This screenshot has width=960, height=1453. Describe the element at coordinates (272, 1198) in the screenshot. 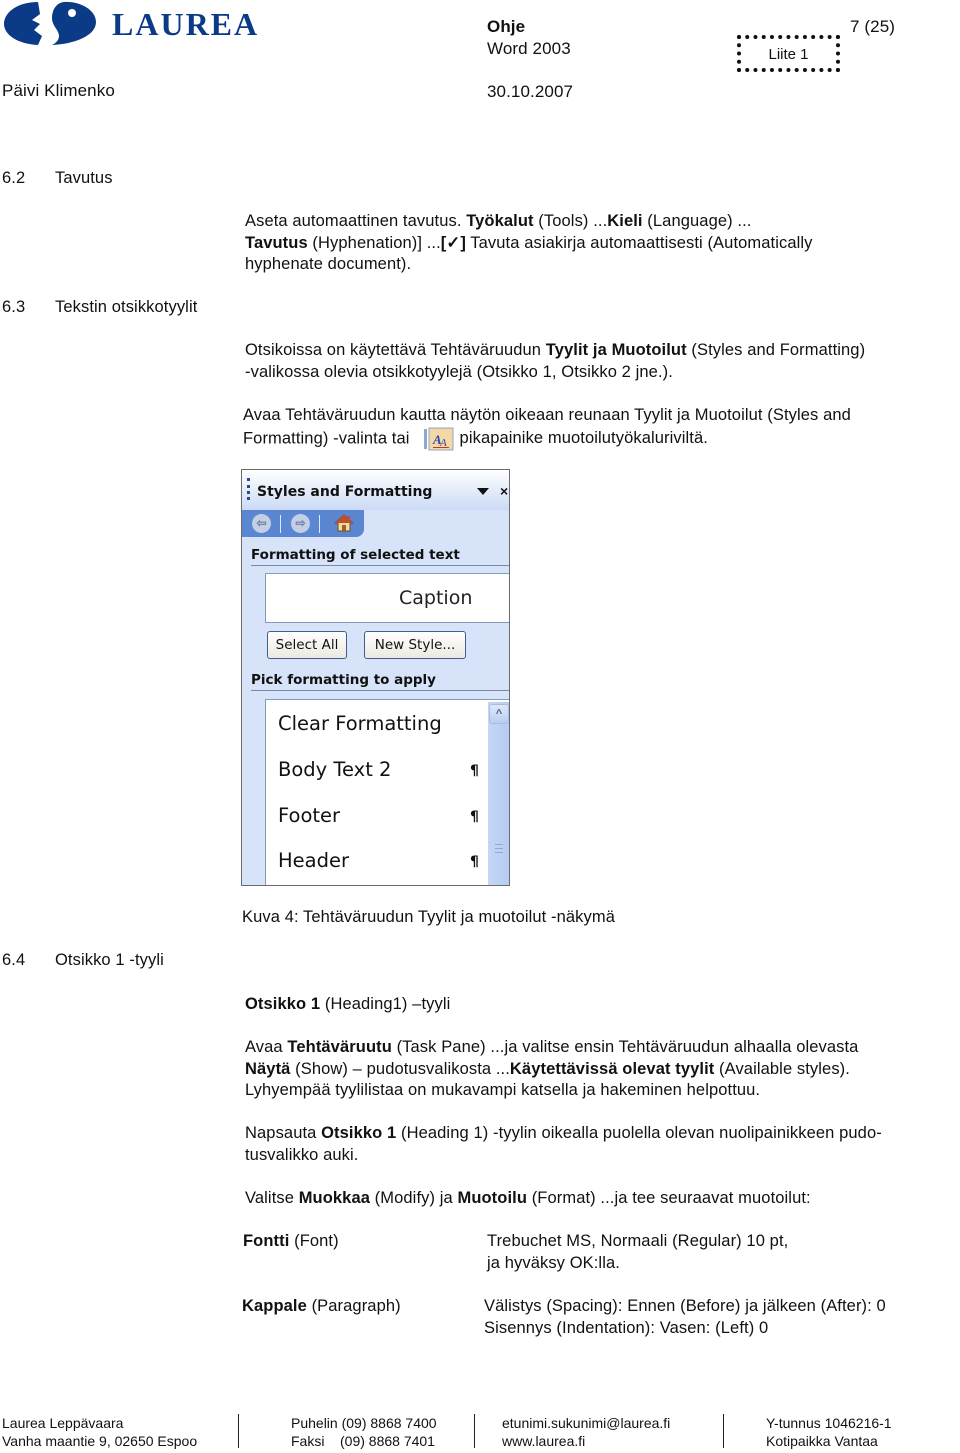

I see `text: Valitse` at that location.